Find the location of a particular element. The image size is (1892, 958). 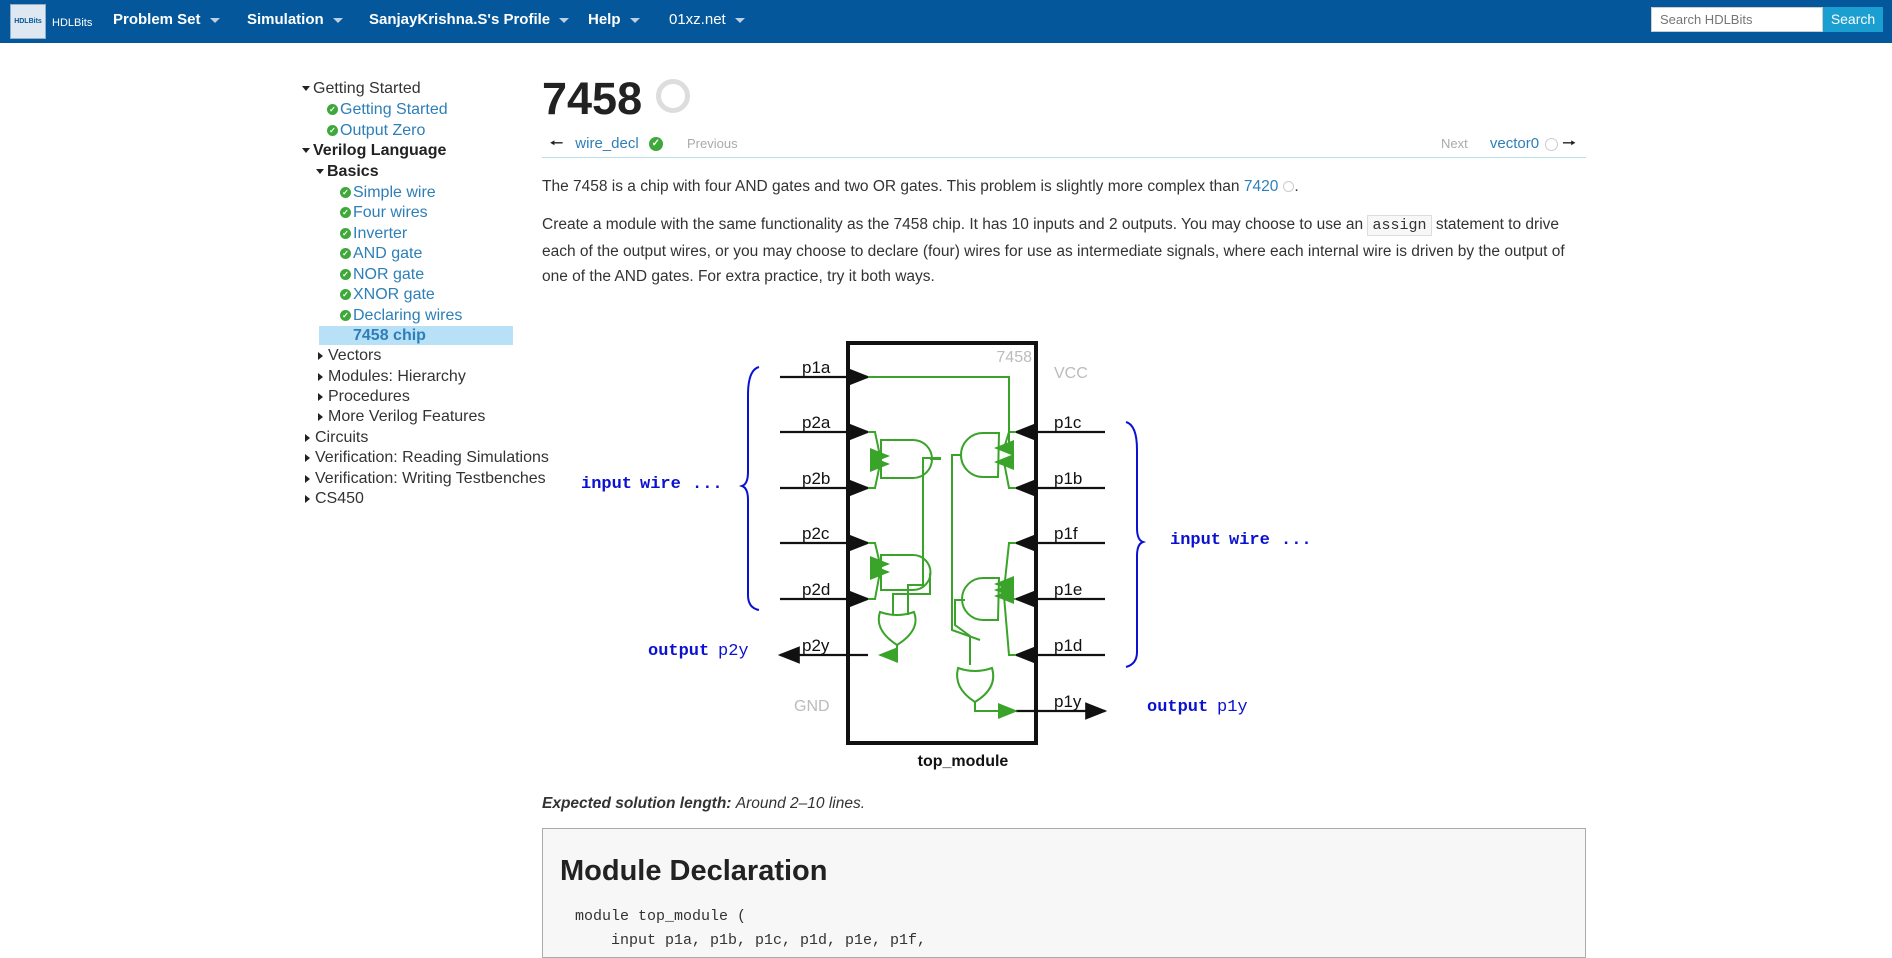

output-p1y: p1y is located at coordinates (1232, 707).